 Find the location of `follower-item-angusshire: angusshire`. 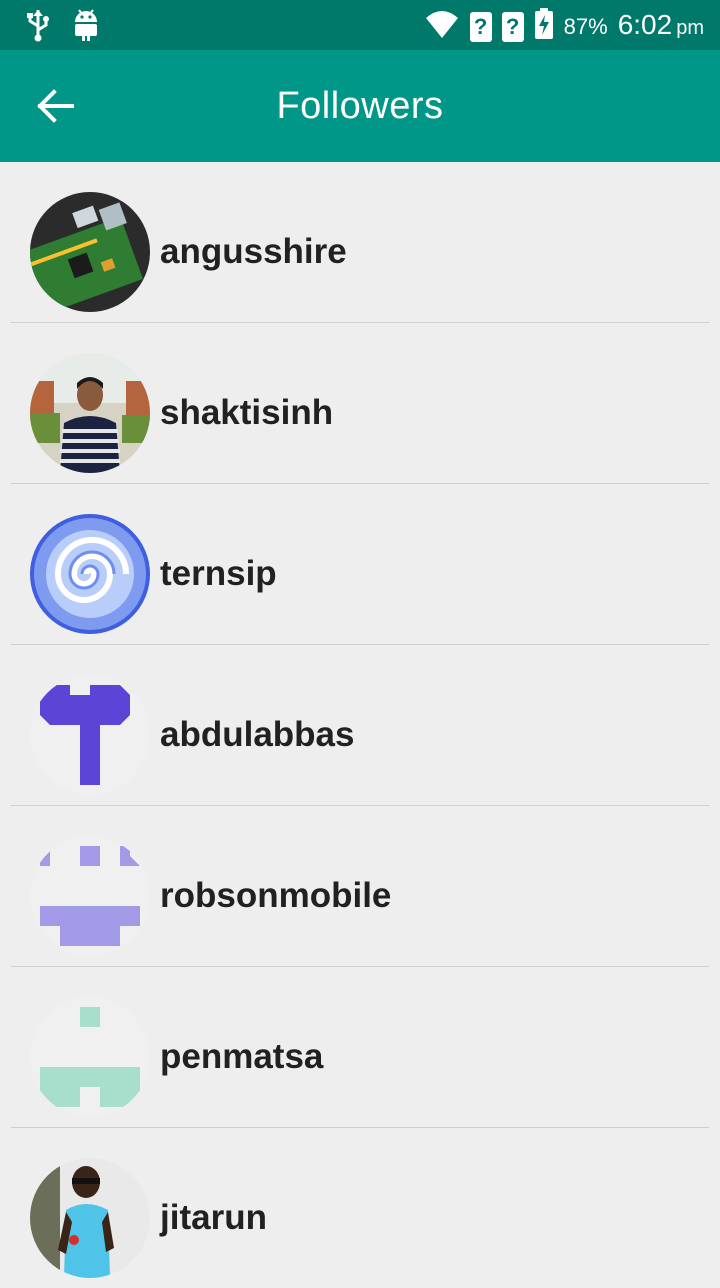

follower-item-angusshire: angusshire is located at coordinates (360, 242).